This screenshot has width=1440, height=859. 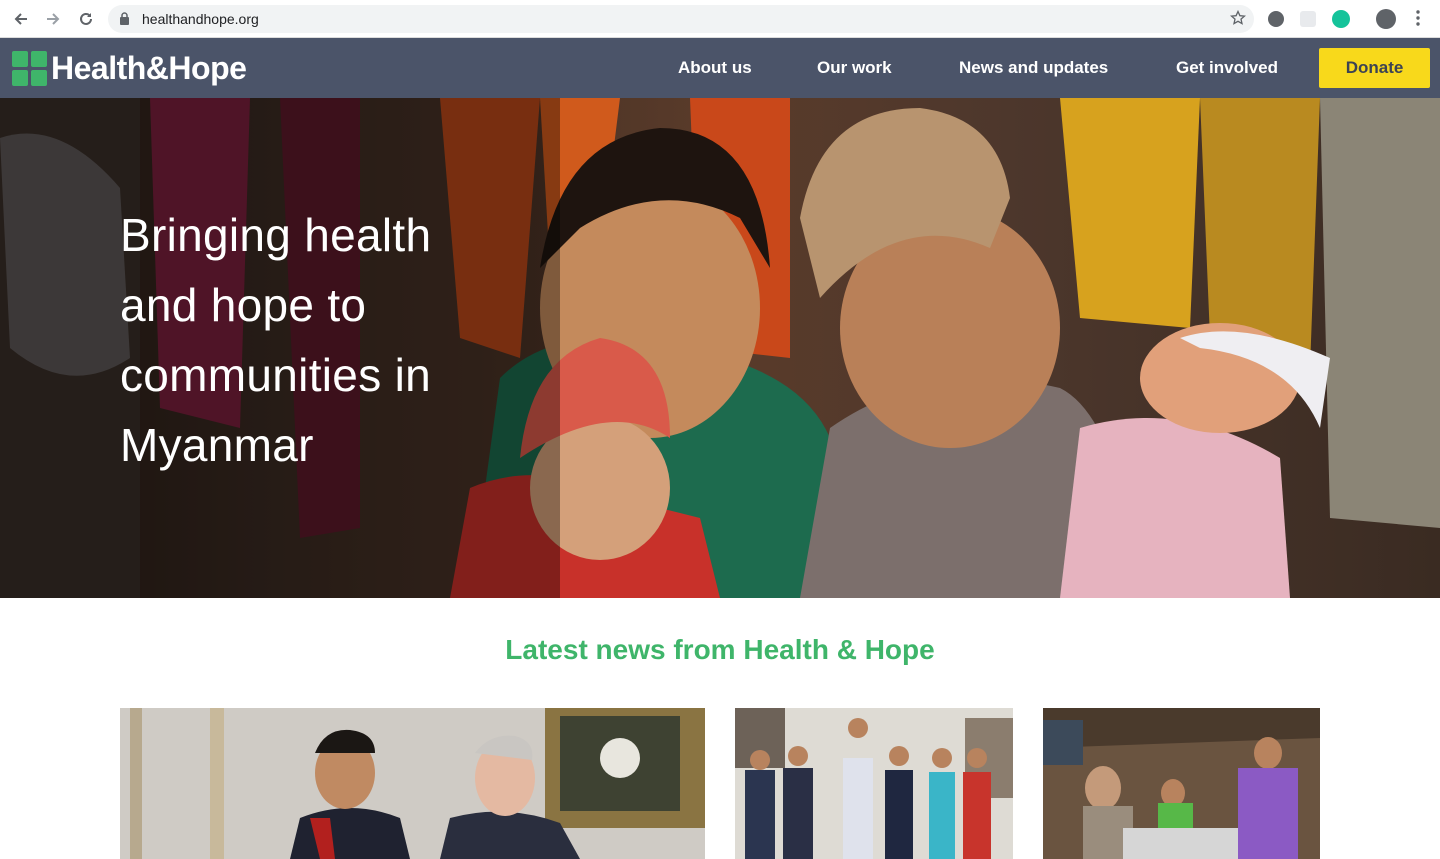 I want to click on news-section-heading: Latest news from Health & Hope, so click(x=720, y=649).